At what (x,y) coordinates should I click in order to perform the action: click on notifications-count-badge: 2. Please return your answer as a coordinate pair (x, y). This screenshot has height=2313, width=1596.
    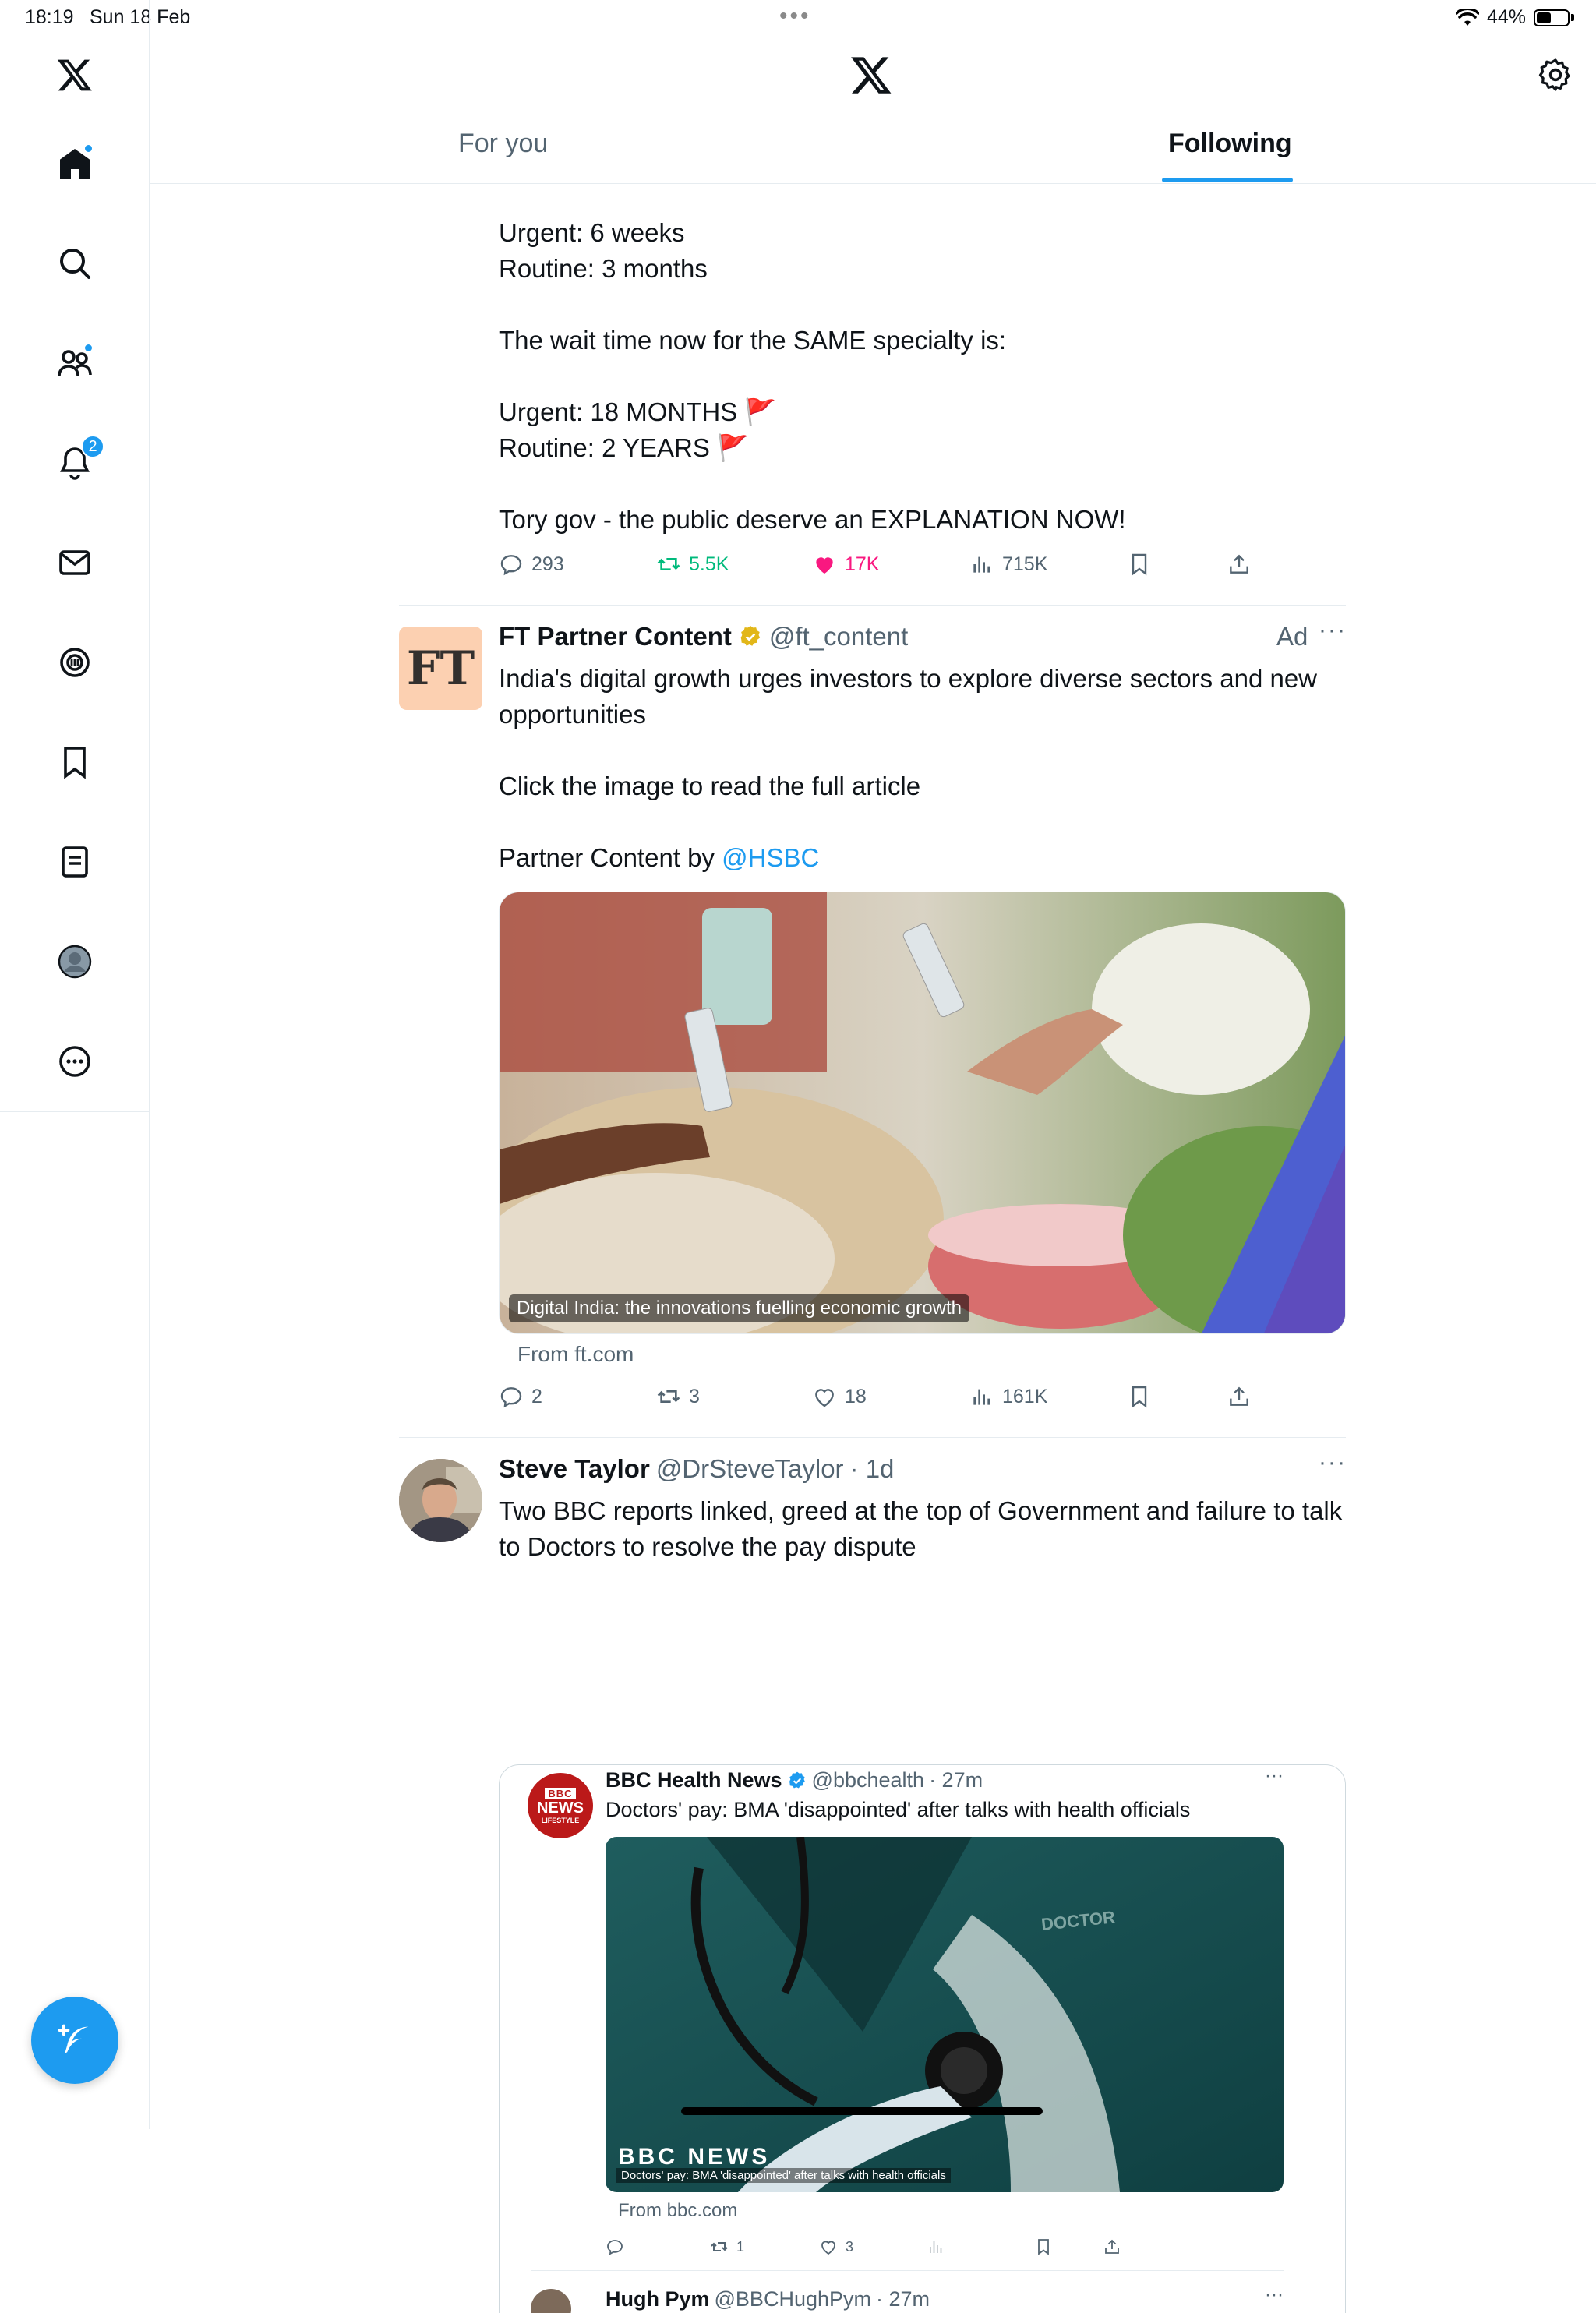
    Looking at the image, I should click on (92, 446).